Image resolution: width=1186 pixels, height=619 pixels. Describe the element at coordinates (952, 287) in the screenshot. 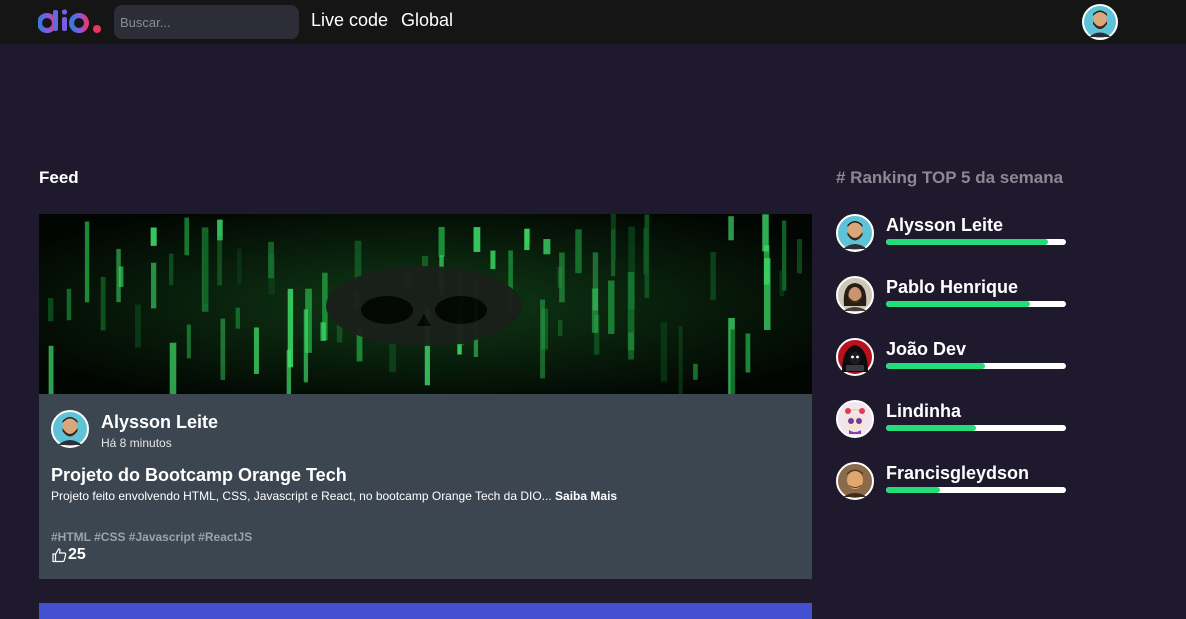

I see `ranking-name: Pablo Henrique` at that location.